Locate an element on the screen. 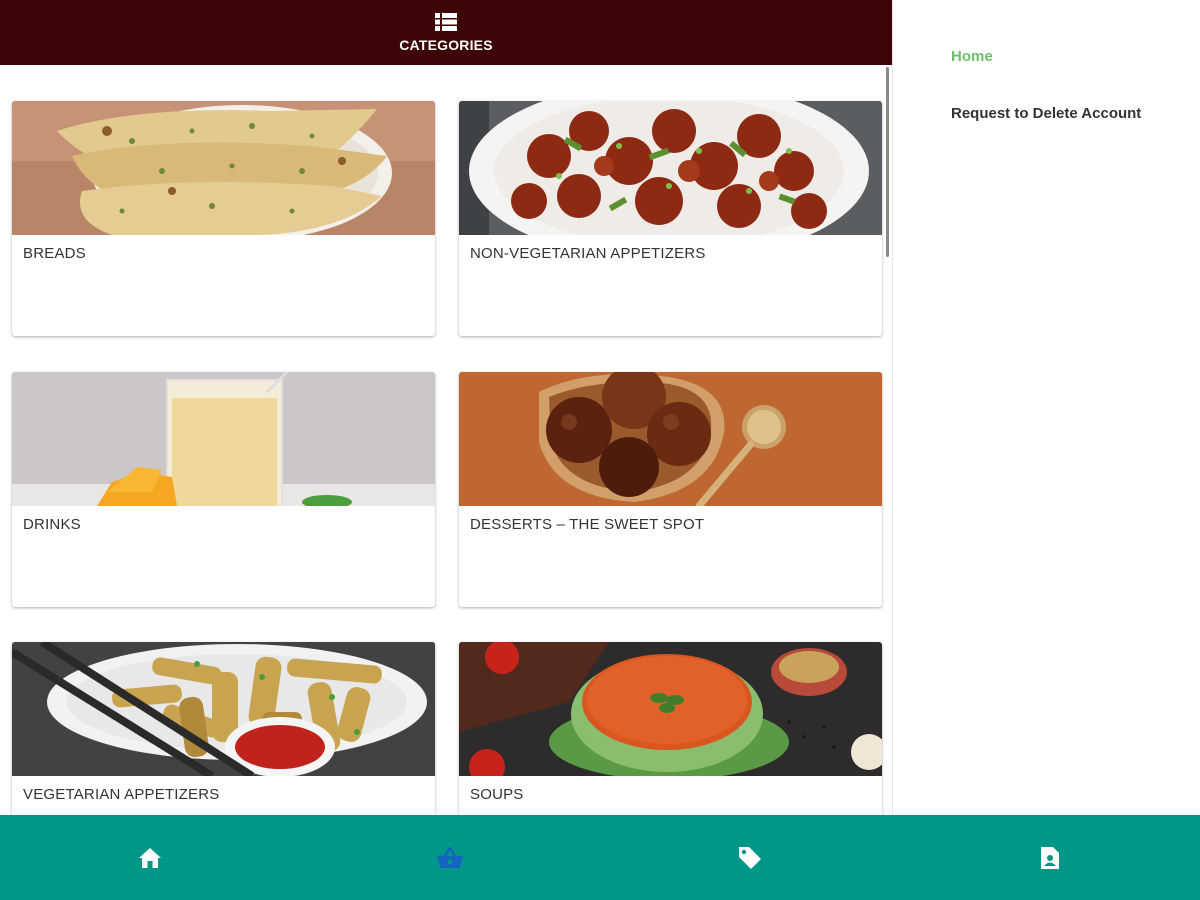 This screenshot has height=900, width=1200. category-label: DRINKS is located at coordinates (52, 524).